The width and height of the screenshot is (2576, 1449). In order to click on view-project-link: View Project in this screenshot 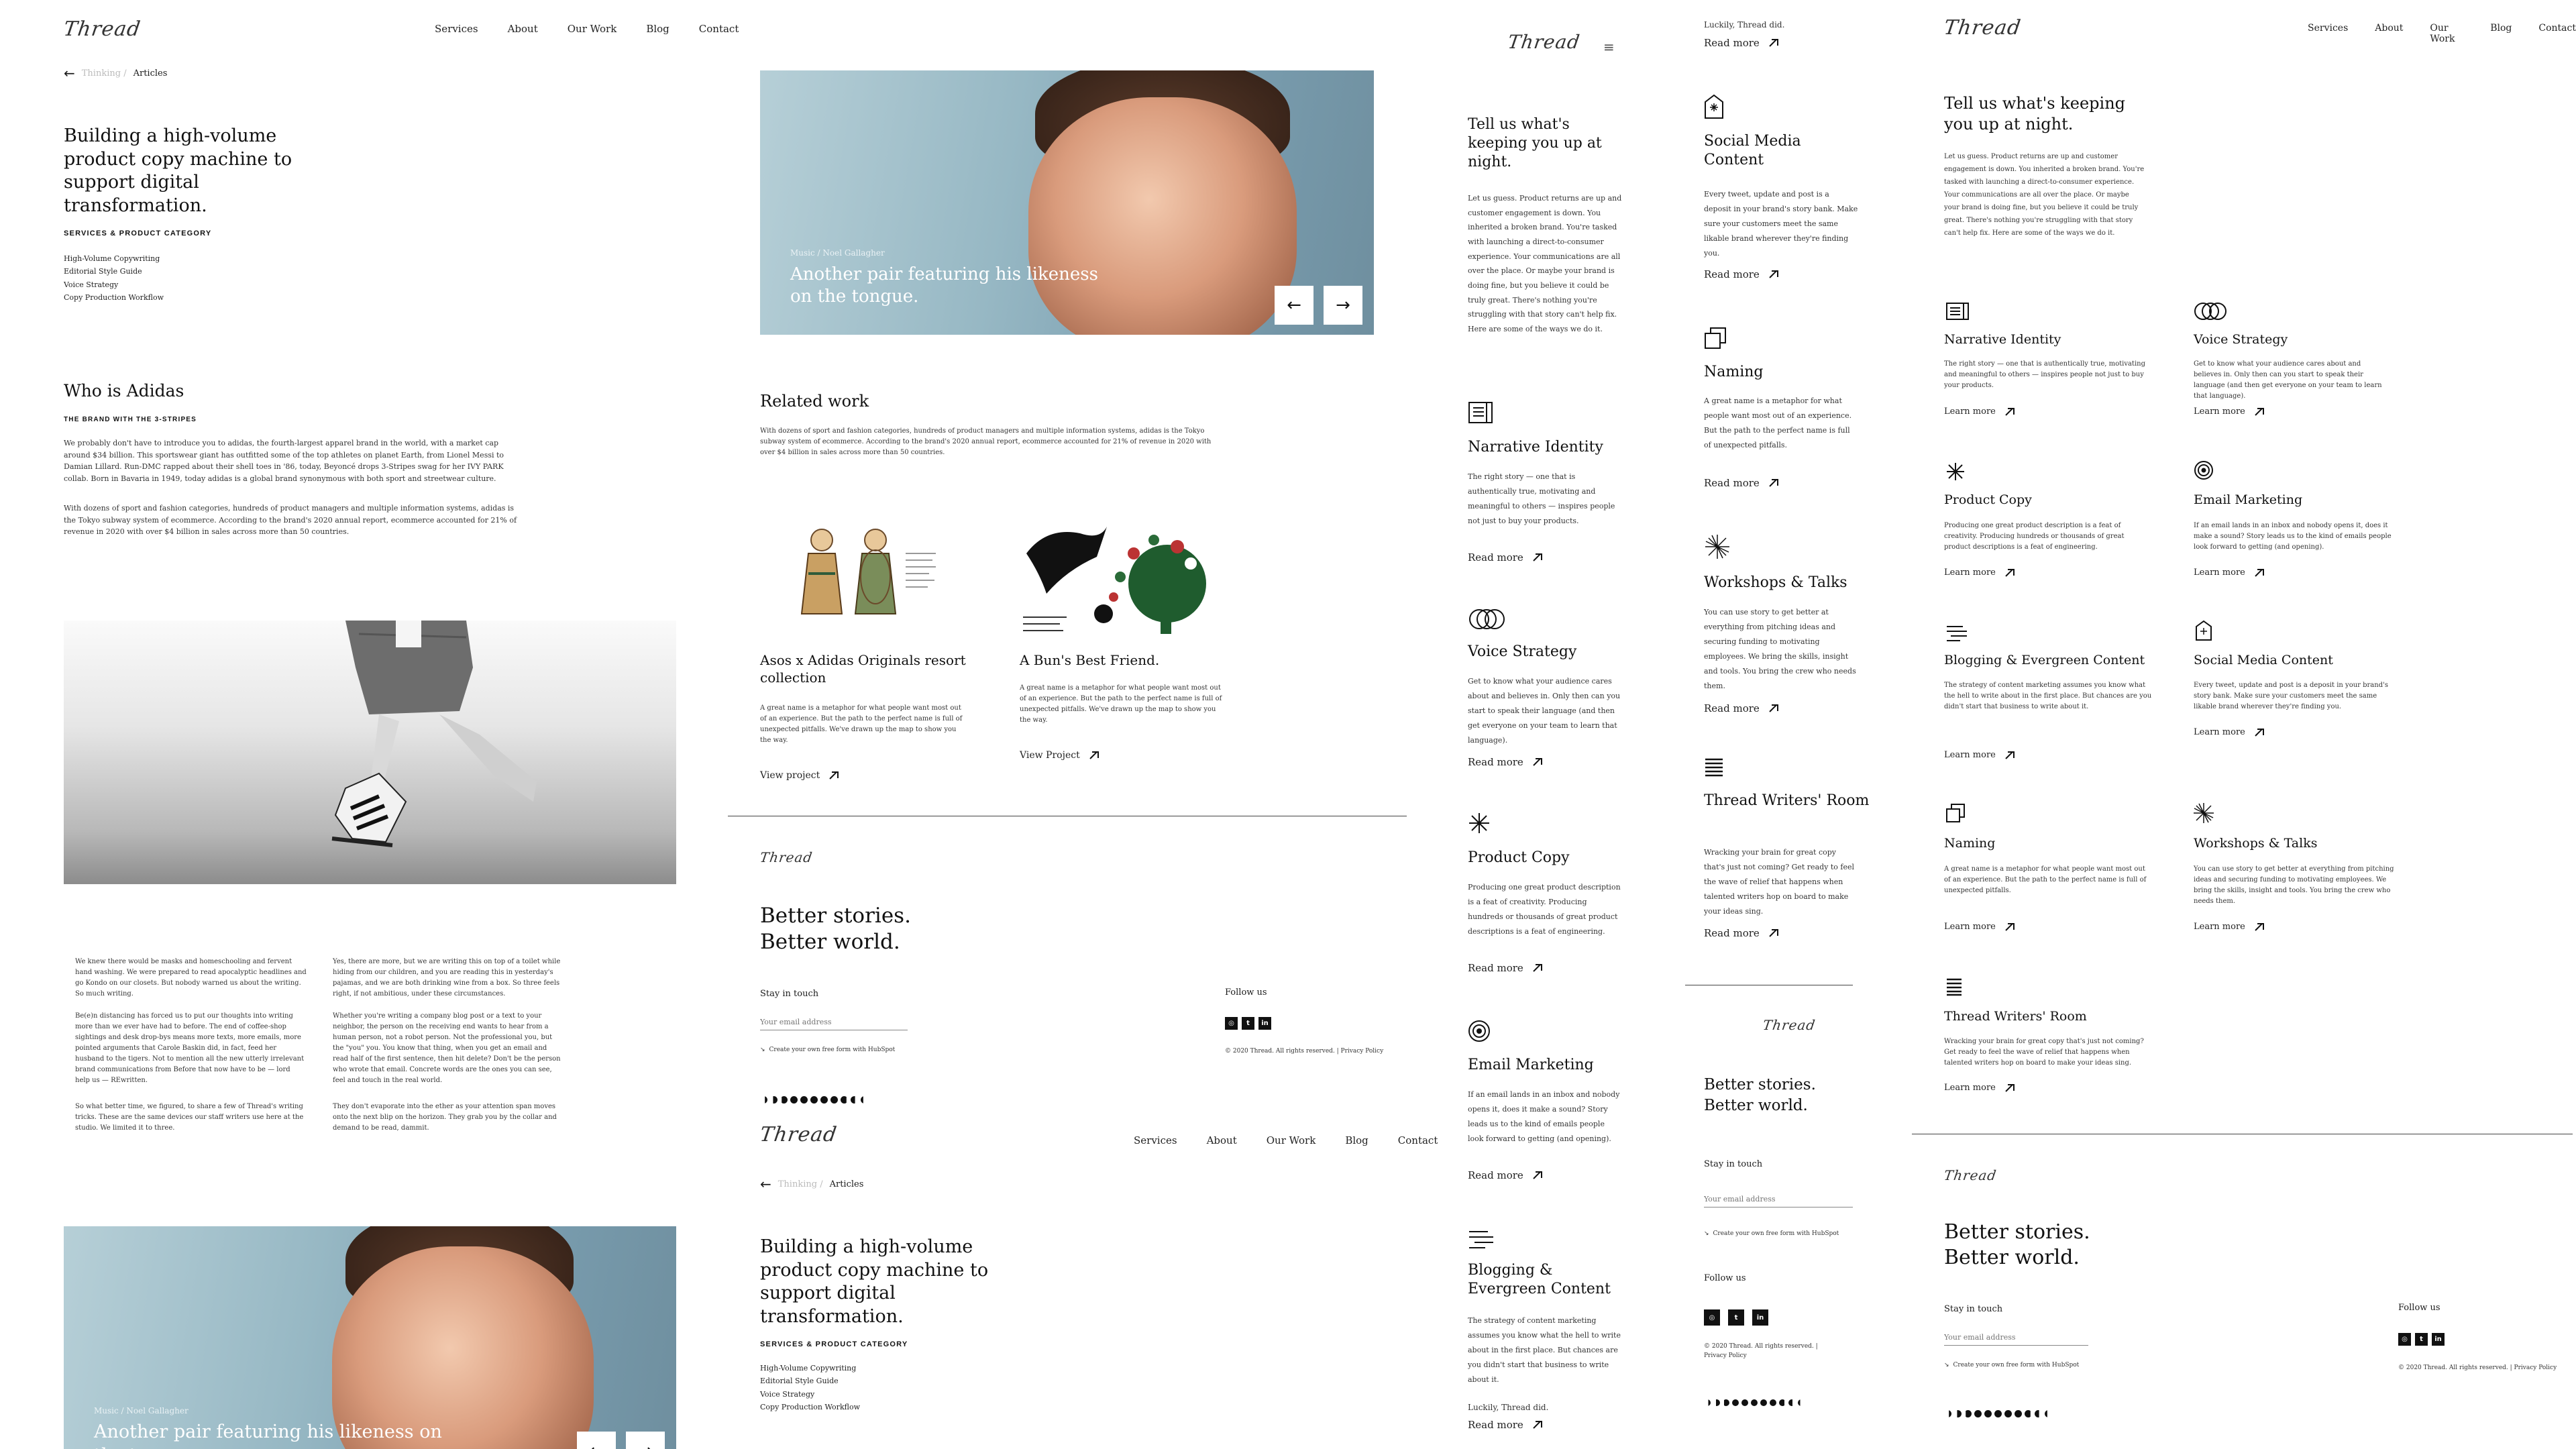, I will do `click(1059, 755)`.